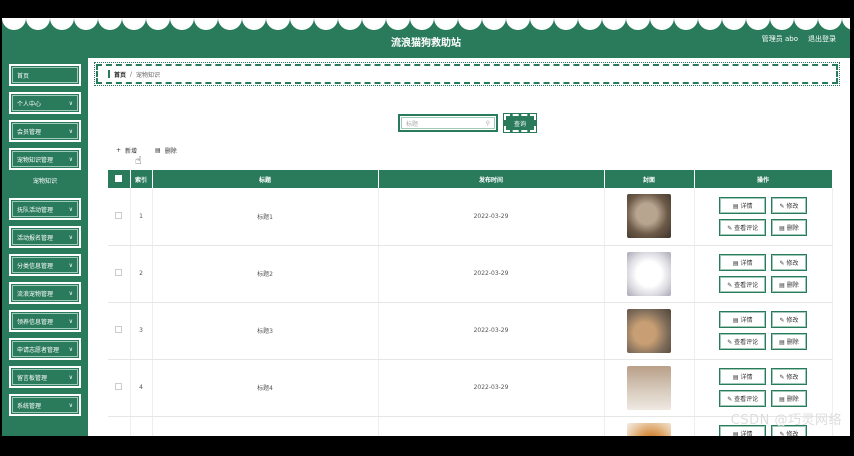 This screenshot has width=854, height=456. Describe the element at coordinates (45, 182) in the screenshot. I see `sidebar-subitem: 宠物知识` at that location.